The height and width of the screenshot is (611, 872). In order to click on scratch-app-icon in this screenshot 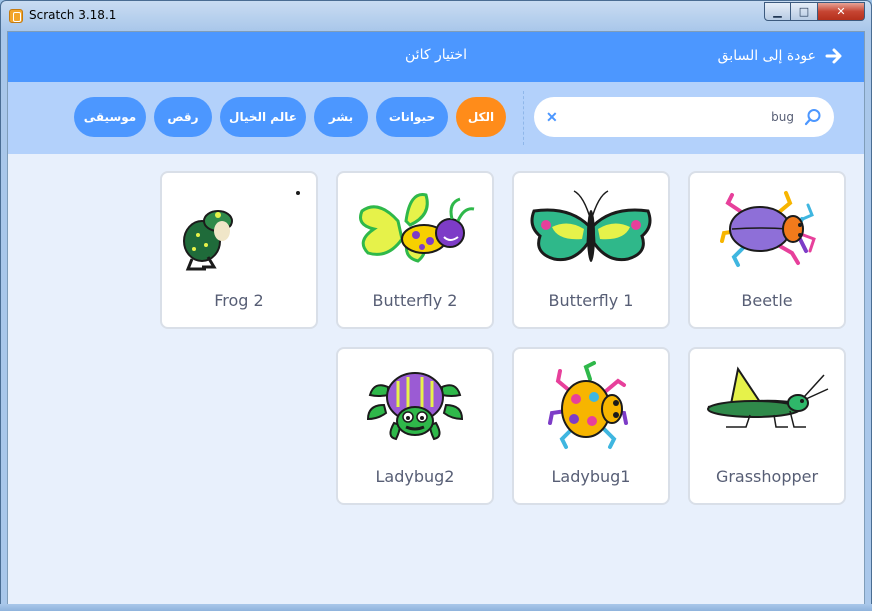, I will do `click(16, 16)`.